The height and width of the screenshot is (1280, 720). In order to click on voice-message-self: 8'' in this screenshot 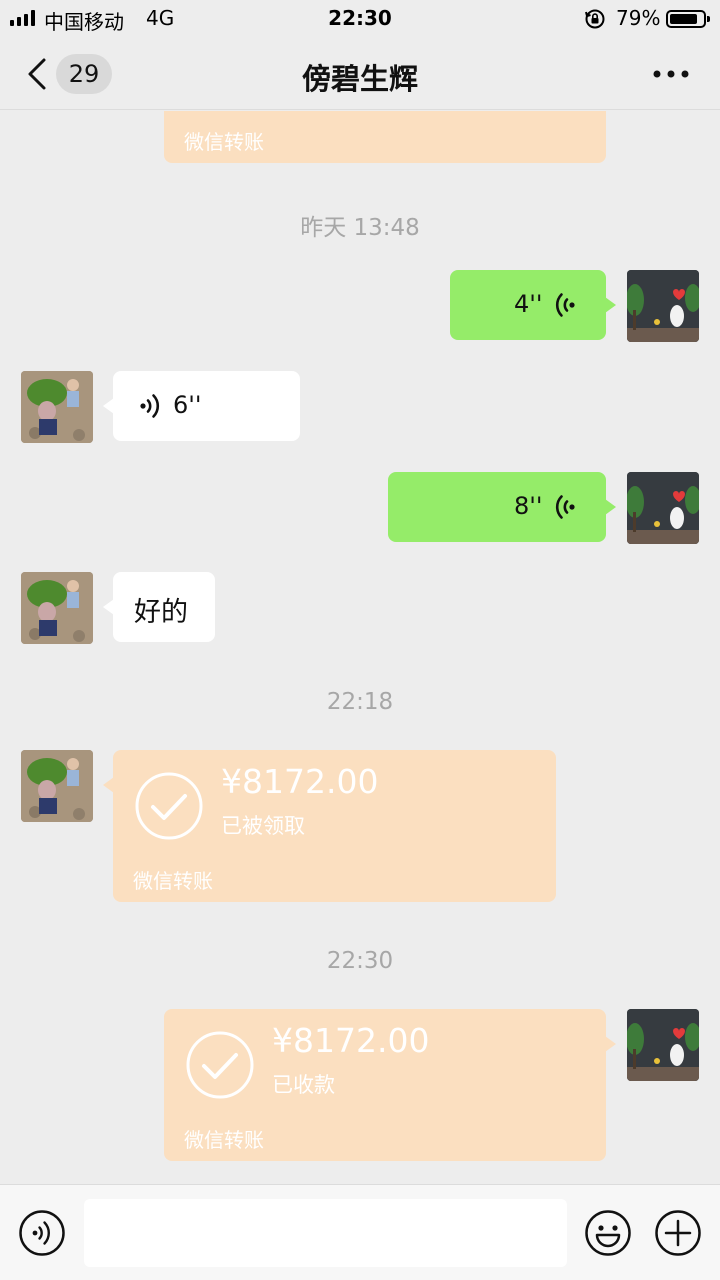, I will do `click(502, 507)`.